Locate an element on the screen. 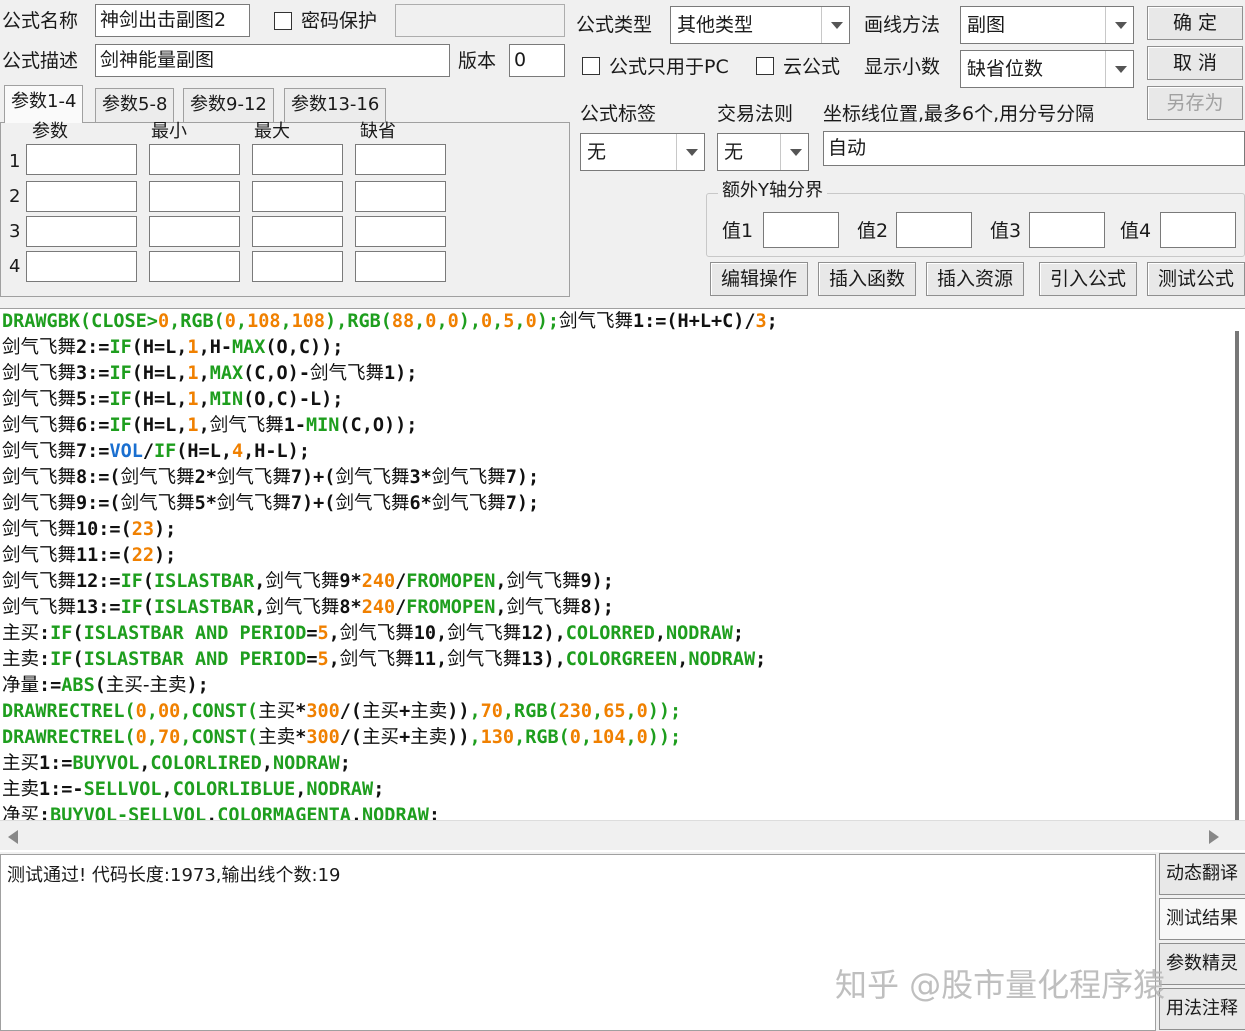 Image resolution: width=1245 pixels, height=1031 pixels. dynamic-translate-button: 动态翻译 is located at coordinates (1202, 874).